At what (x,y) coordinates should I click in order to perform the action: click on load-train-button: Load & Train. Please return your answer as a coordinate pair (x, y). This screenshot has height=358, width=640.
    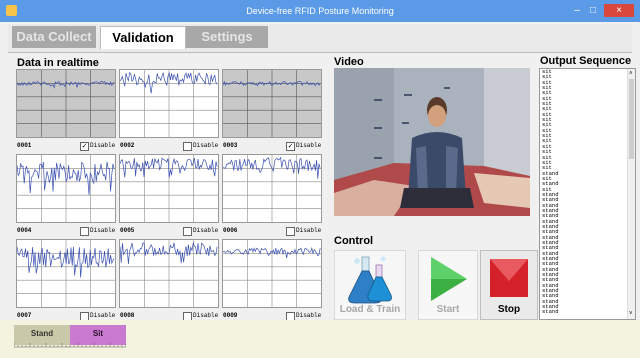
    Looking at the image, I should click on (370, 285).